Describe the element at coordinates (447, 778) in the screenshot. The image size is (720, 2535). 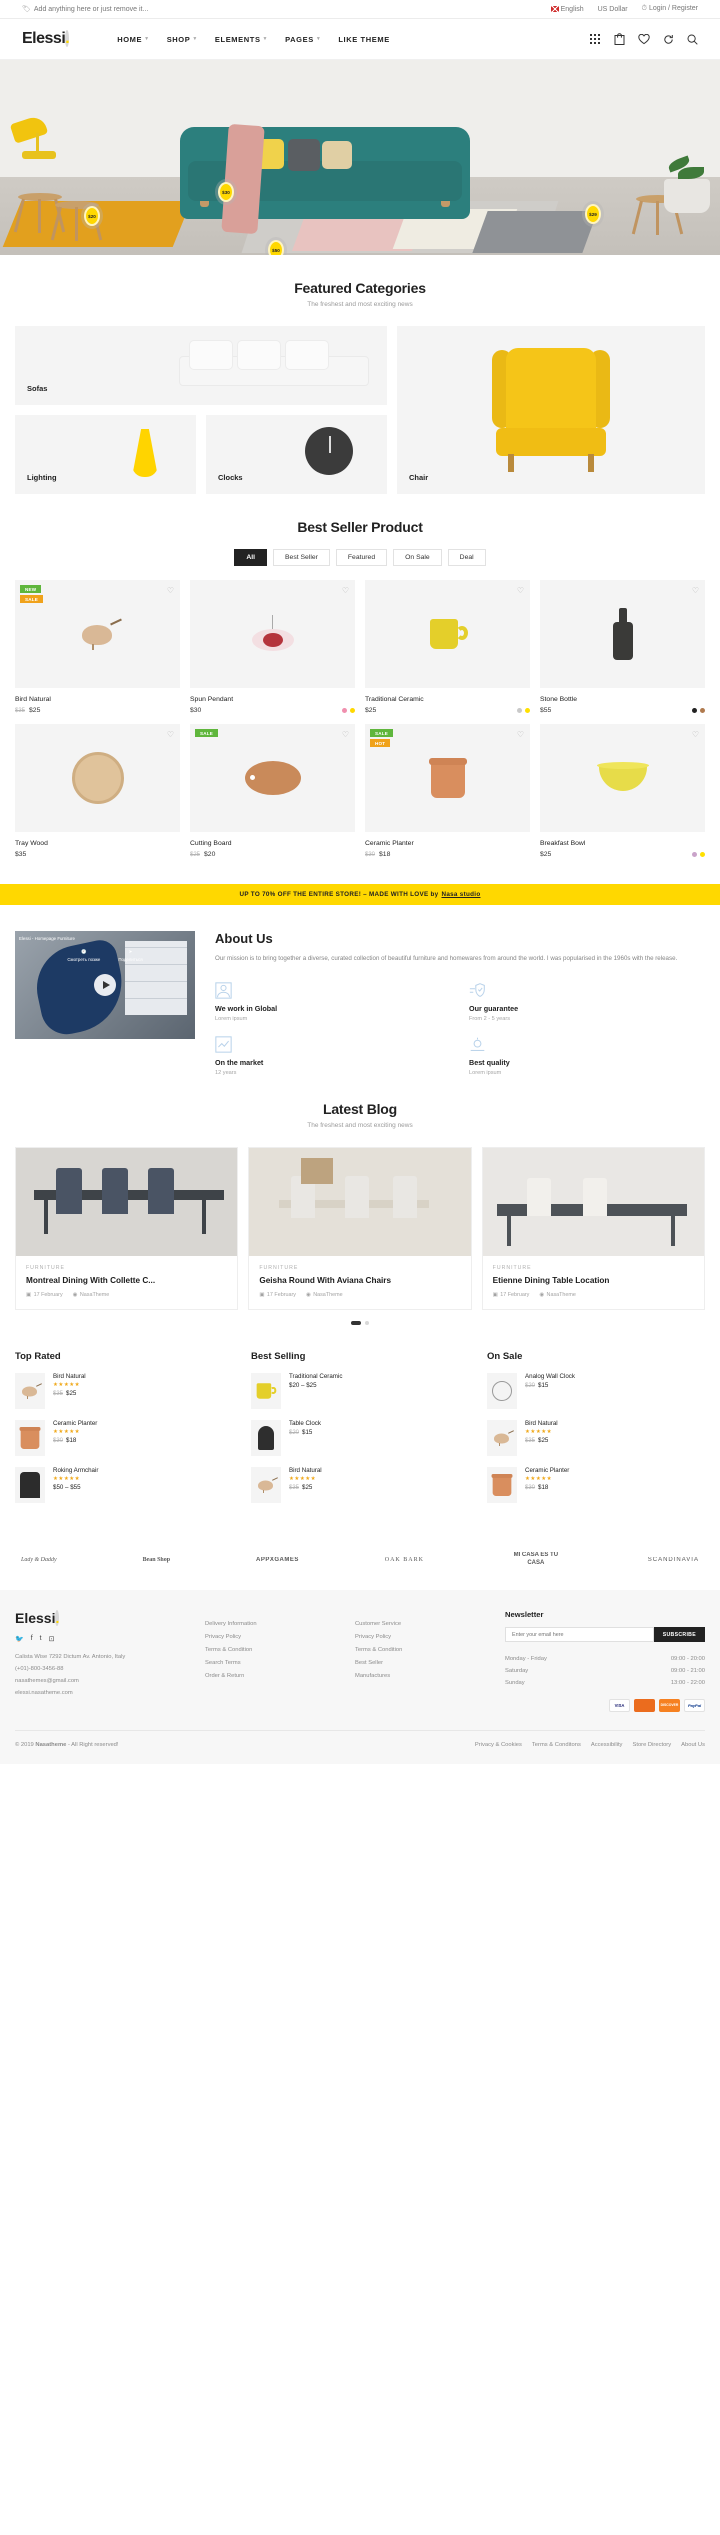
I see `product-thumbnail: SALE HOT ♡` at that location.